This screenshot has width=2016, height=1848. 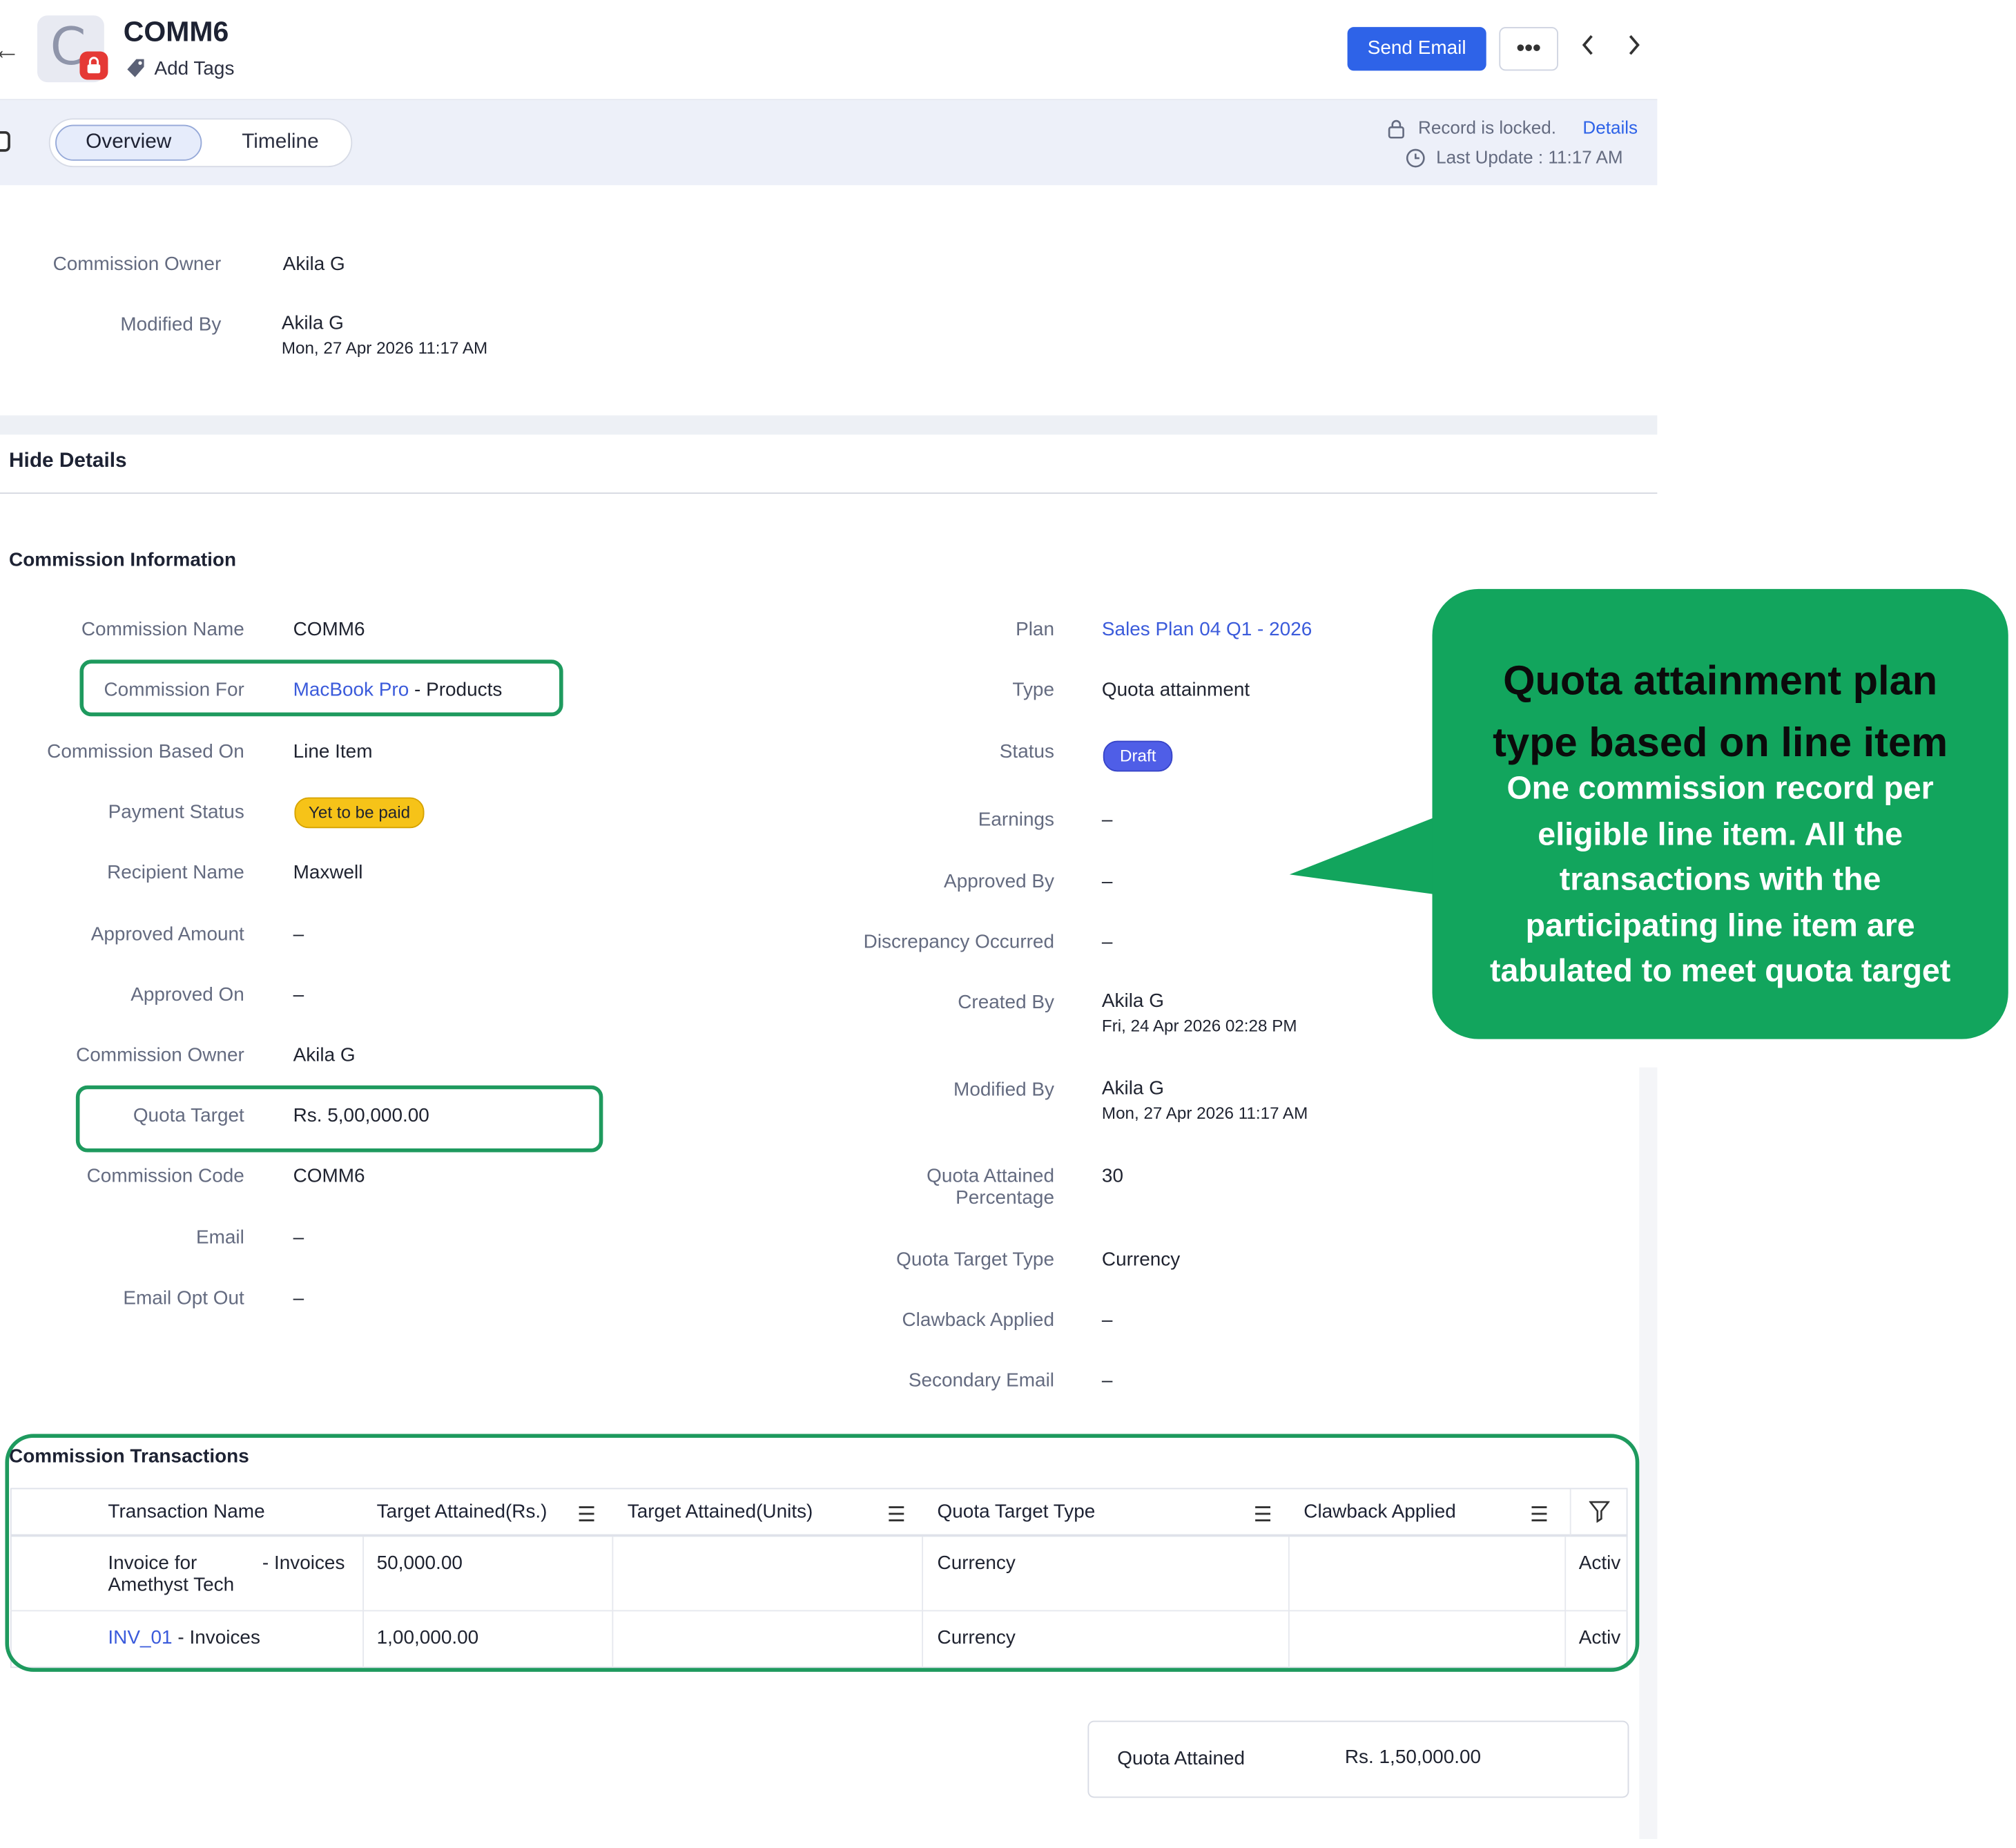 What do you see at coordinates (1132, 1088) in the screenshot?
I see `modified-by-value: Akila G` at bounding box center [1132, 1088].